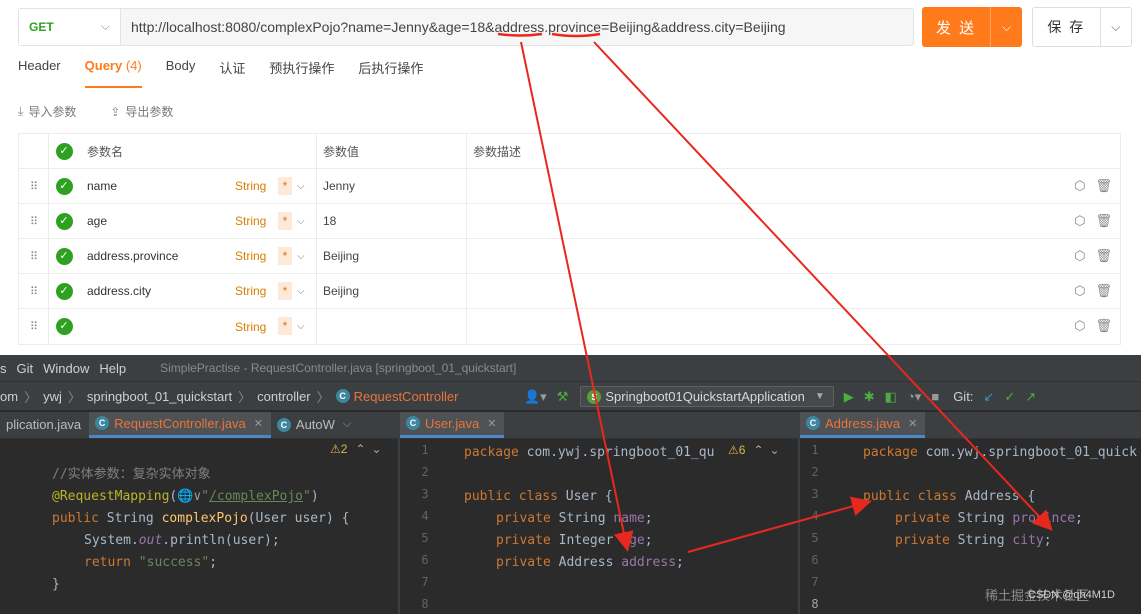 The width and height of the screenshot is (1141, 614). I want to click on send-button: 发 送 ⌵, so click(972, 27).